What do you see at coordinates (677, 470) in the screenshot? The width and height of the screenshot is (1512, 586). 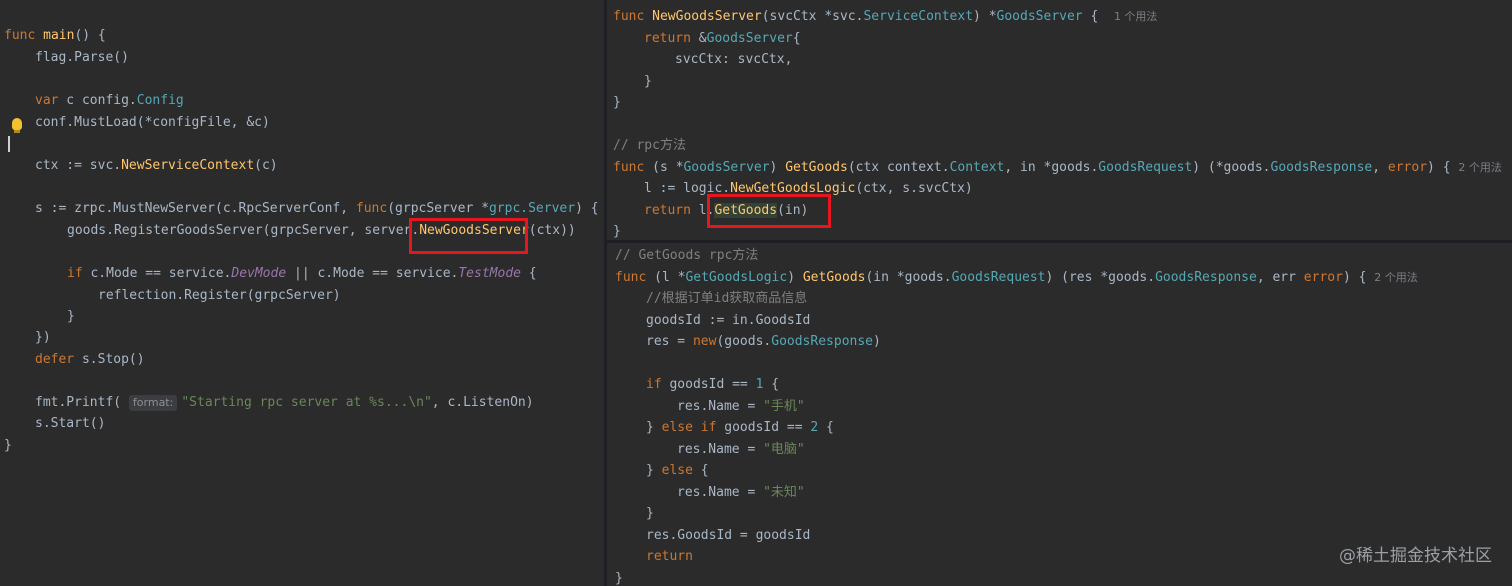 I see `code-line: } else {` at bounding box center [677, 470].